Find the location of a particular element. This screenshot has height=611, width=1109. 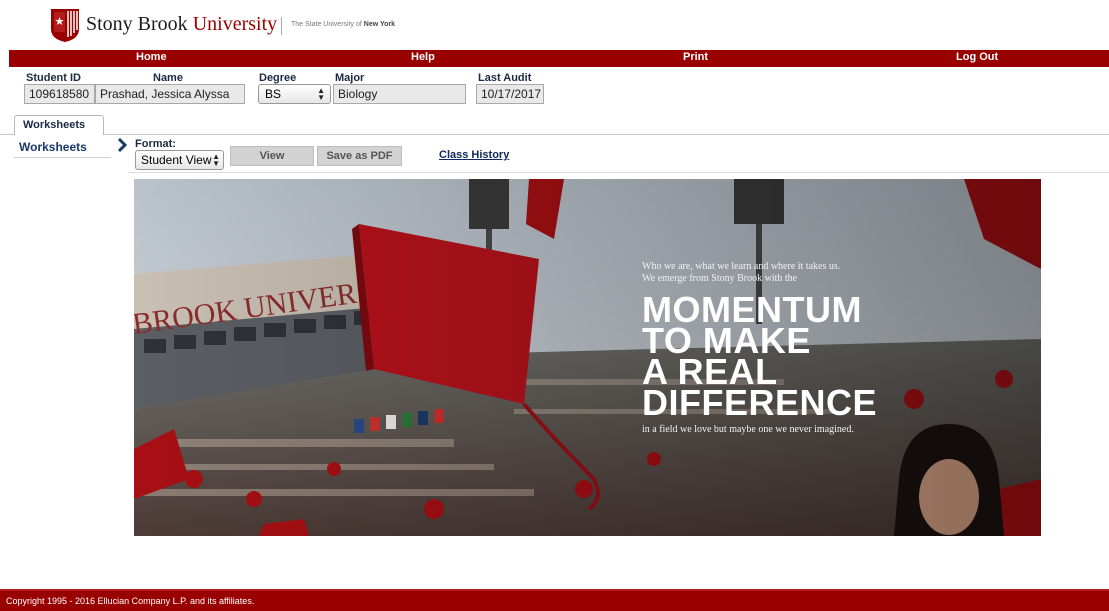

nav-help: Help is located at coordinates (423, 57).